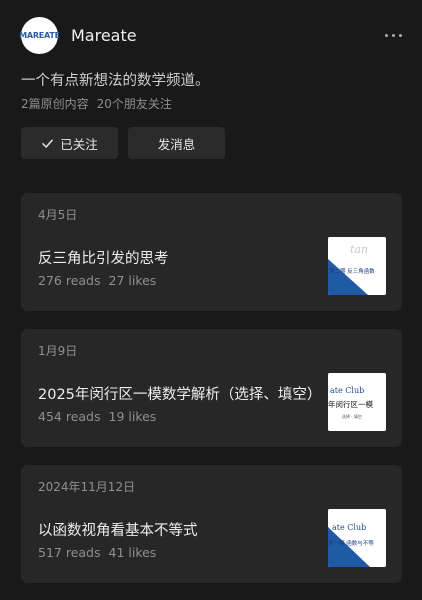  Describe the element at coordinates (103, 257) in the screenshot. I see `article-title: 反三角比引发的思考` at that location.